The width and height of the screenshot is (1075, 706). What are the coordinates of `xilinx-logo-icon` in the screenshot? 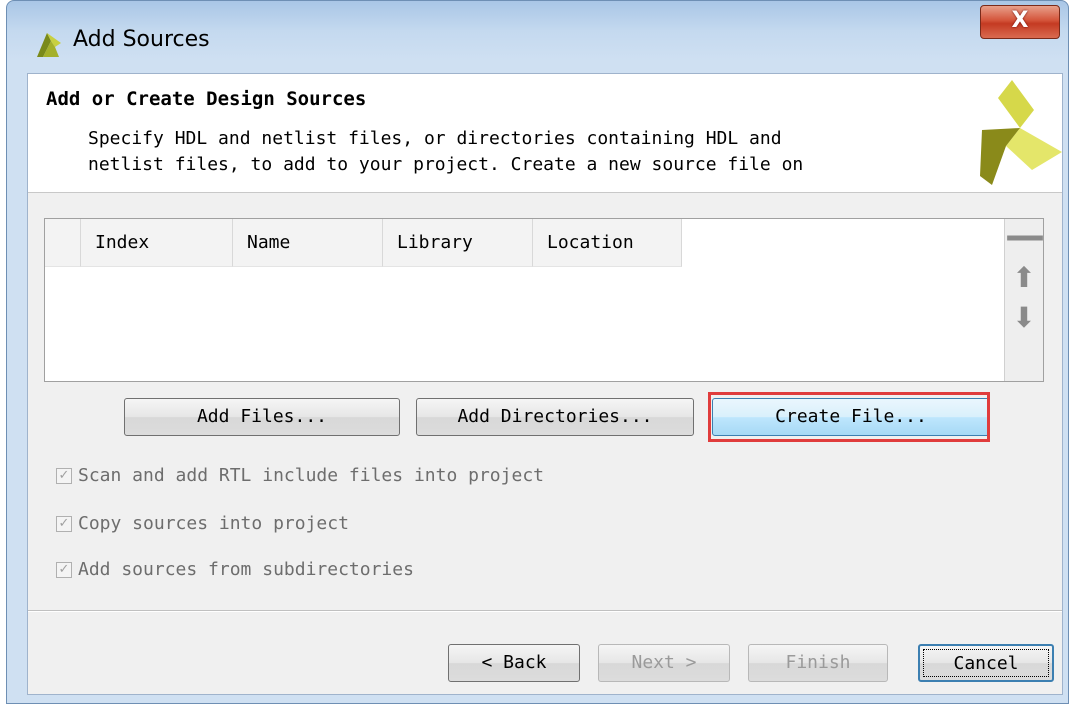 It's located at (1021, 132).